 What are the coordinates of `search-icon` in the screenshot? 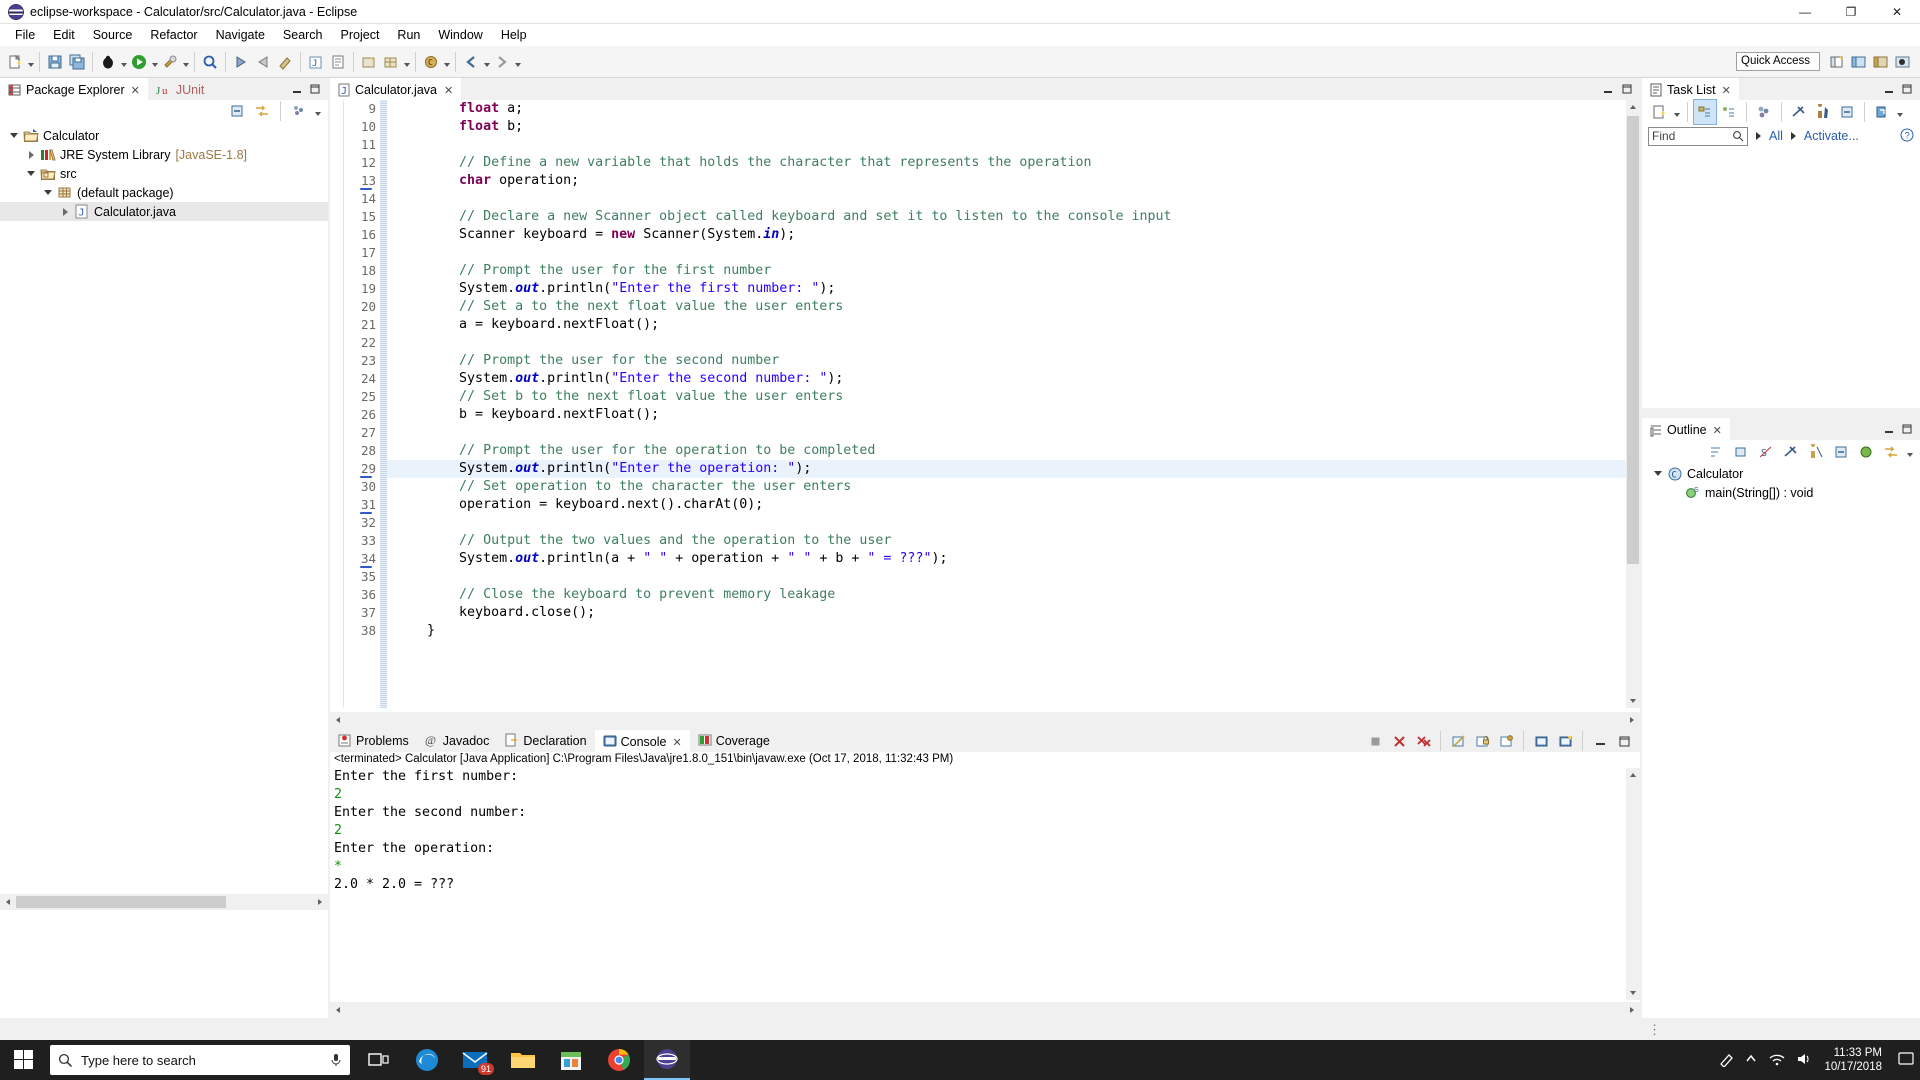 It's located at (210, 62).